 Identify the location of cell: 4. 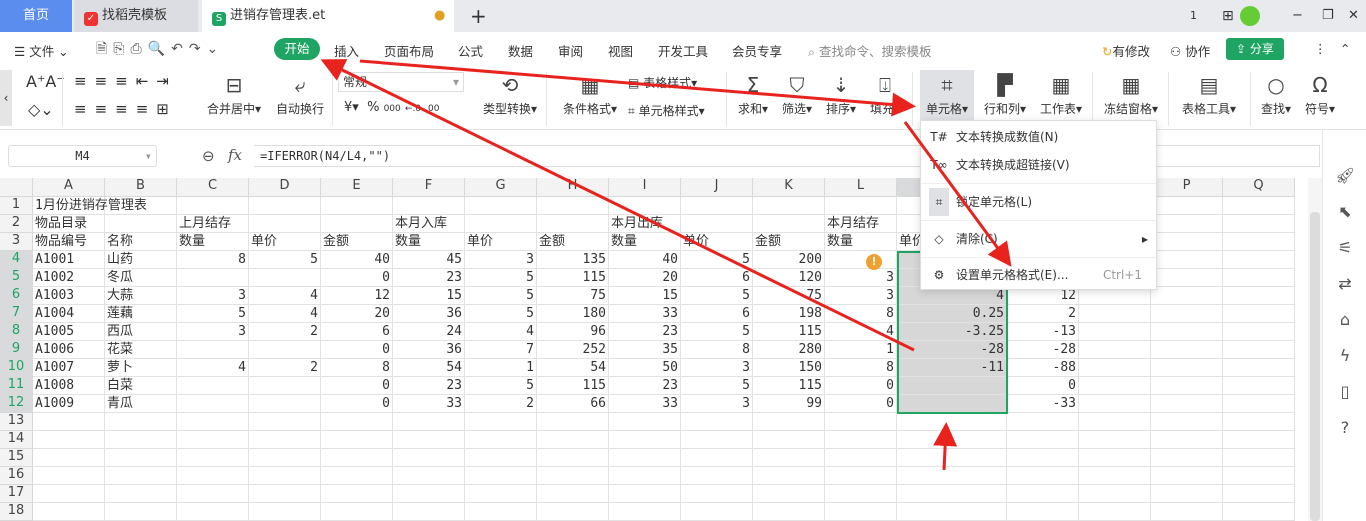
(213, 368).